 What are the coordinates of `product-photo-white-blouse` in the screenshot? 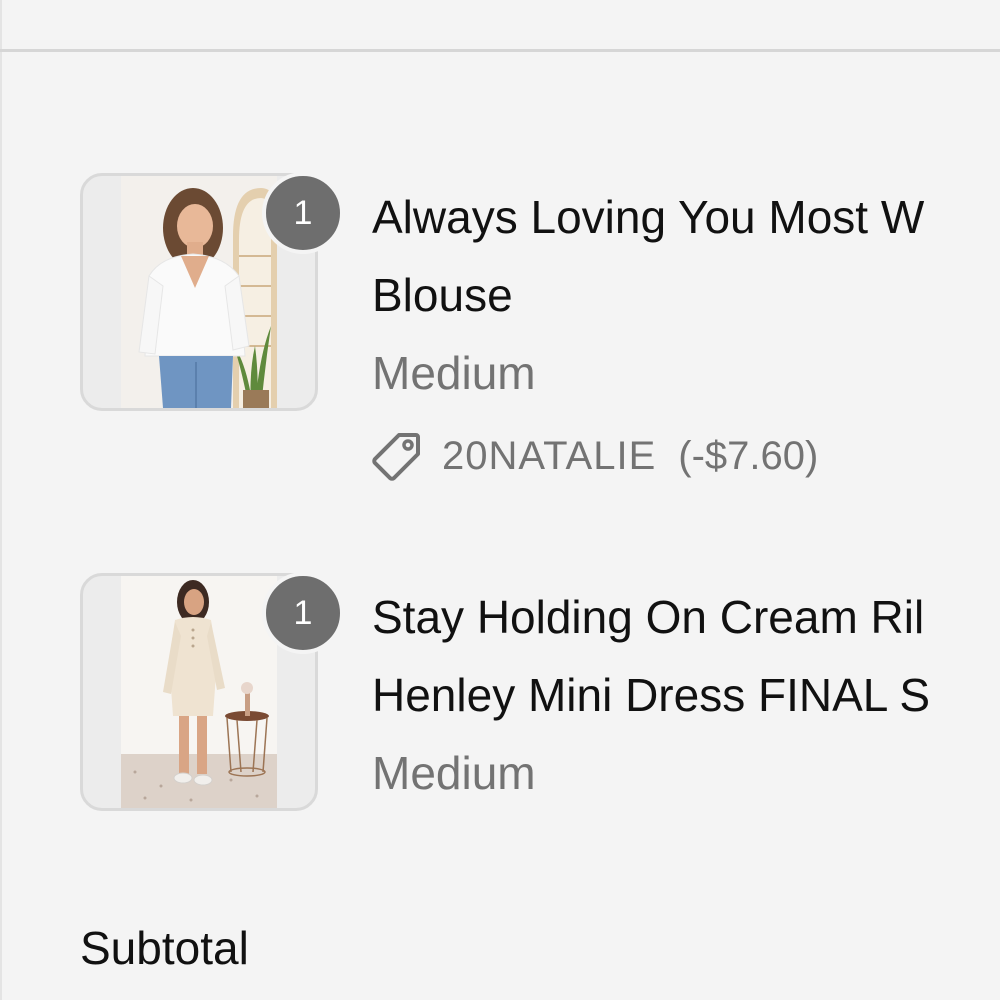 It's located at (199, 292).